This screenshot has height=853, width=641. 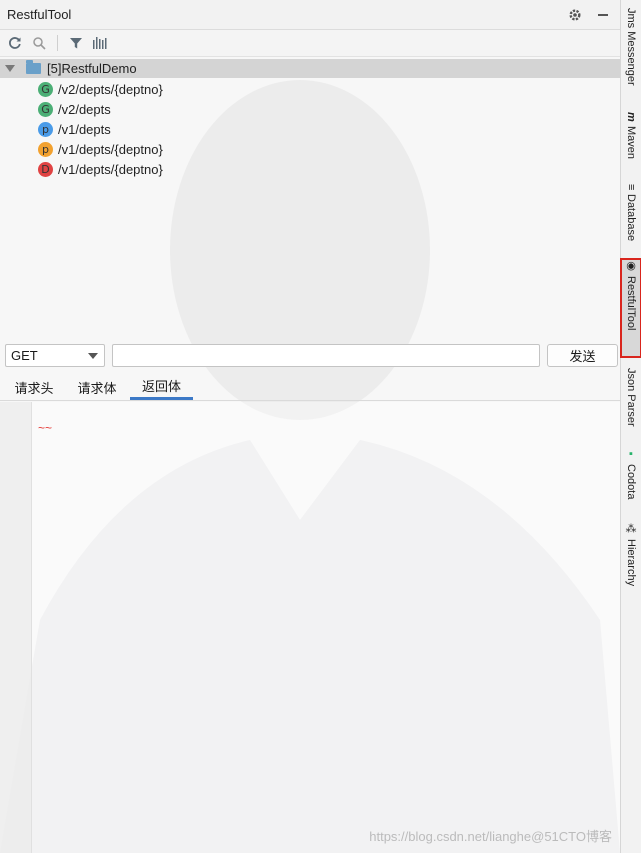 I want to click on tab-request-body: 请求体, so click(x=97, y=387).